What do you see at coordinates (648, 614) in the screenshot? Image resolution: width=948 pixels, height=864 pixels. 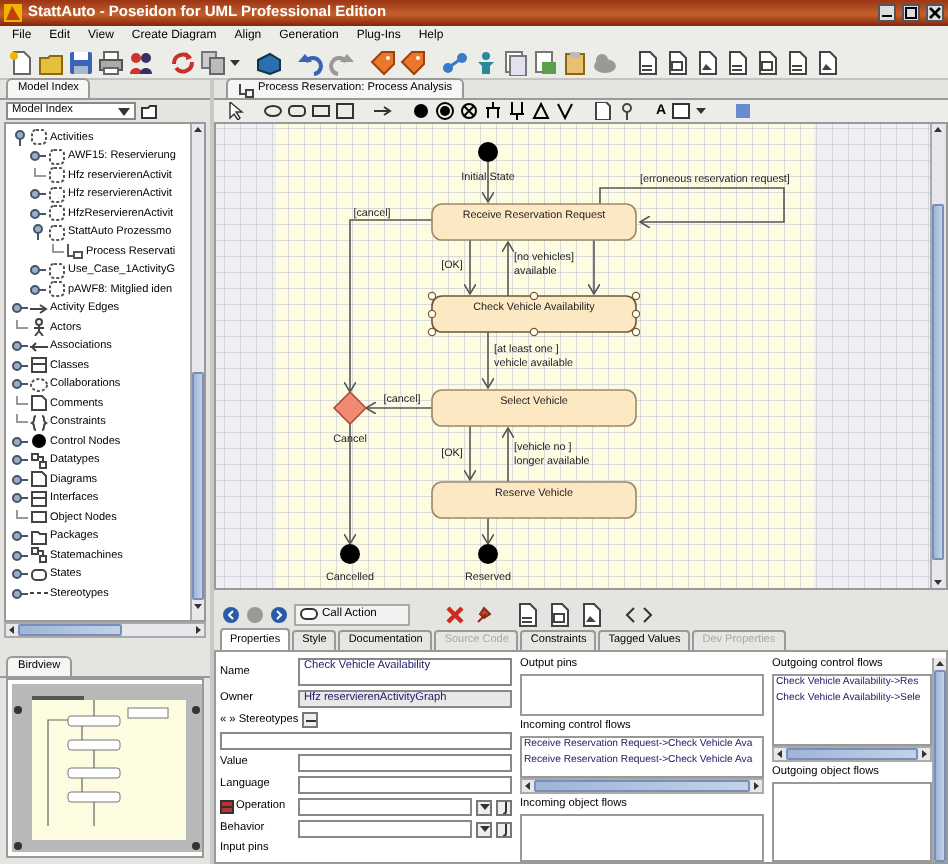 I see `chevron-right-icon` at bounding box center [648, 614].